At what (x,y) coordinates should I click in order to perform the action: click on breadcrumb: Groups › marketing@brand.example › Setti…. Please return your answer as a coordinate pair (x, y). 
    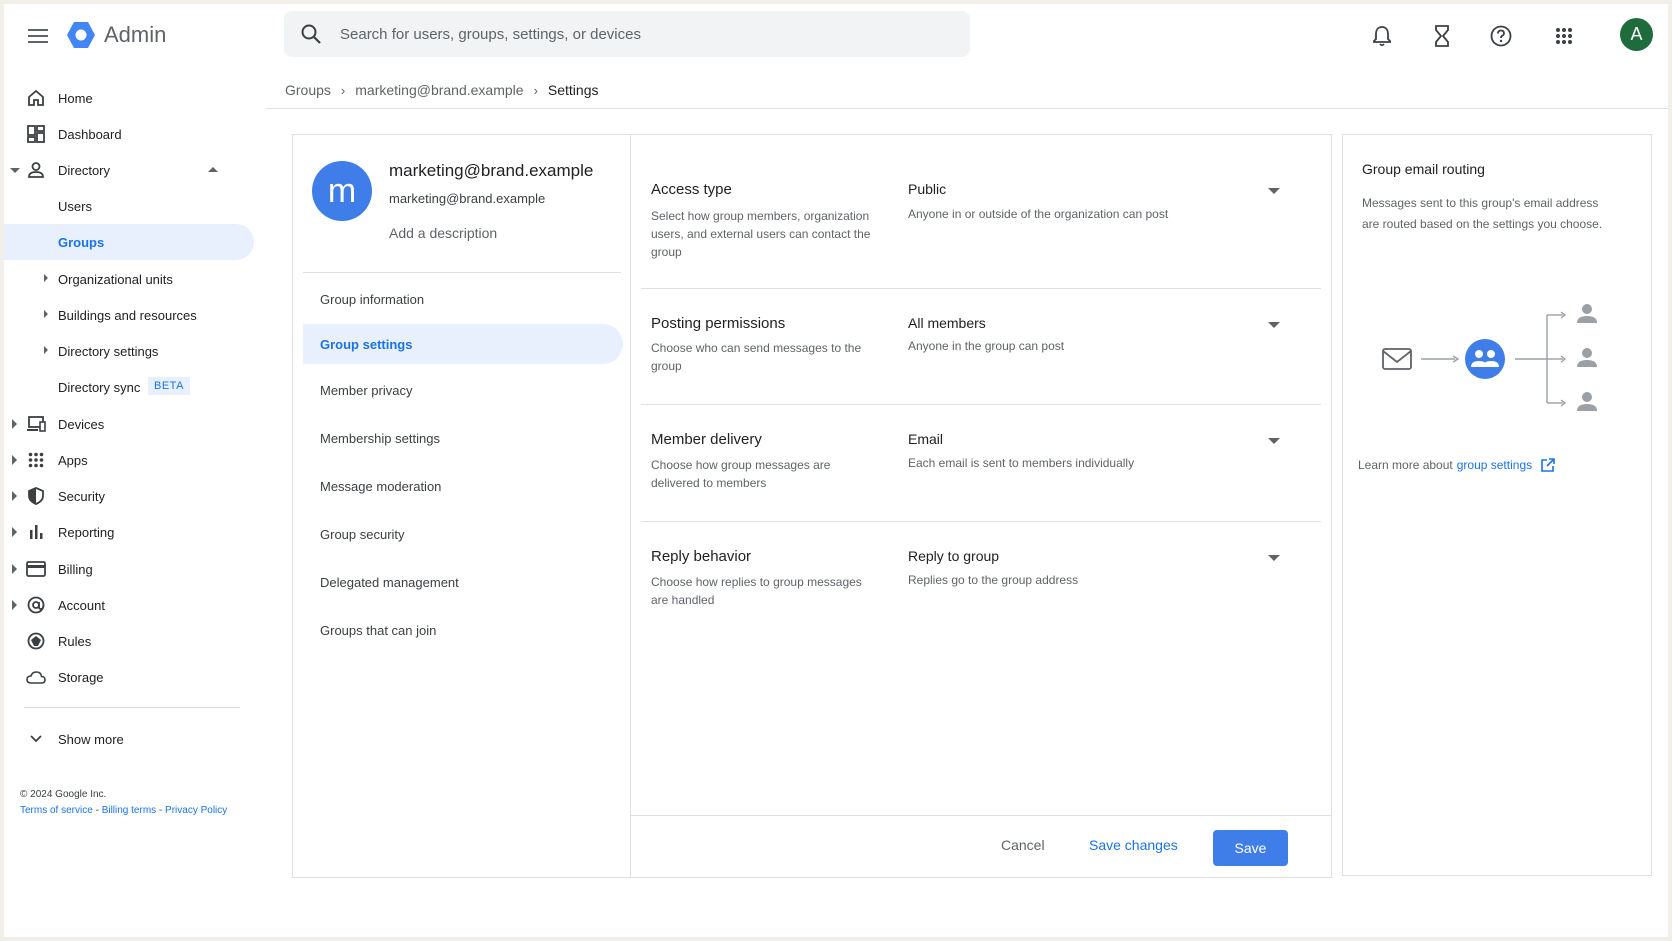
    Looking at the image, I should click on (442, 90).